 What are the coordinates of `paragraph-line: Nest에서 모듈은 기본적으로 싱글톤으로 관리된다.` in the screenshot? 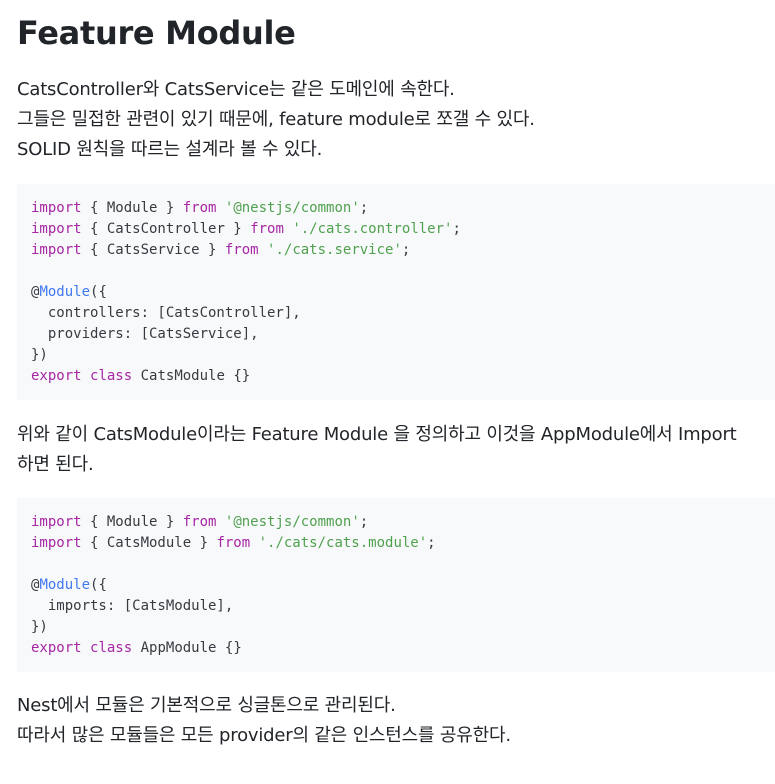 It's located at (206, 705).